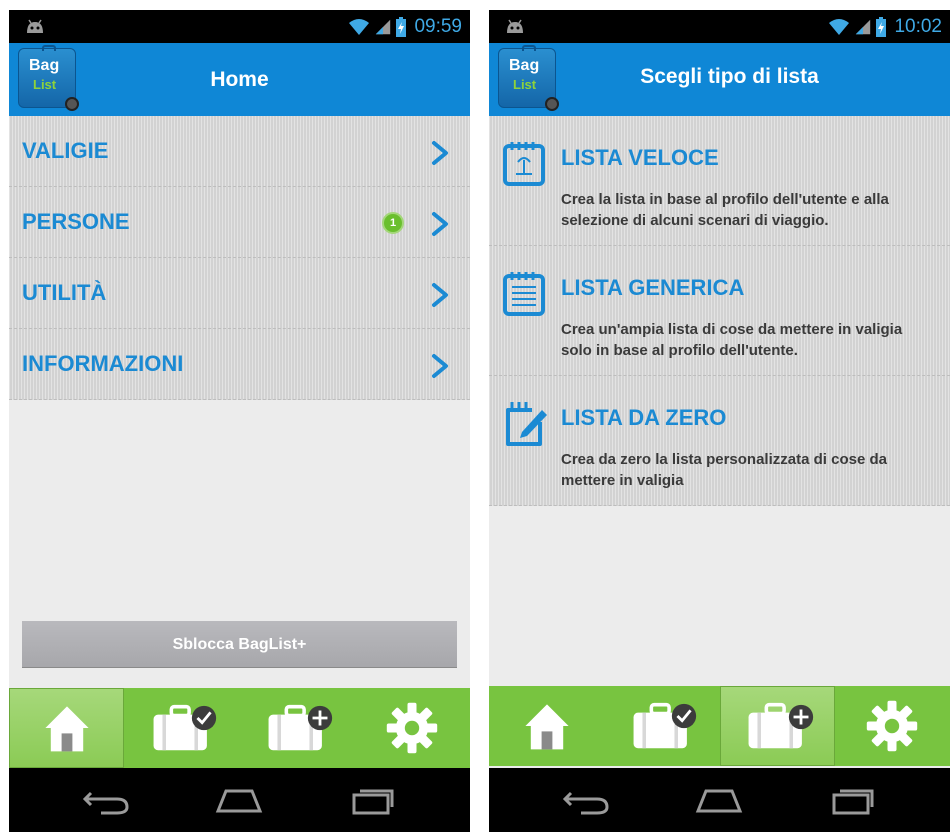 This screenshot has height=837, width=951. I want to click on unlock-baglist-button: Sblocca BagList+, so click(239, 644).